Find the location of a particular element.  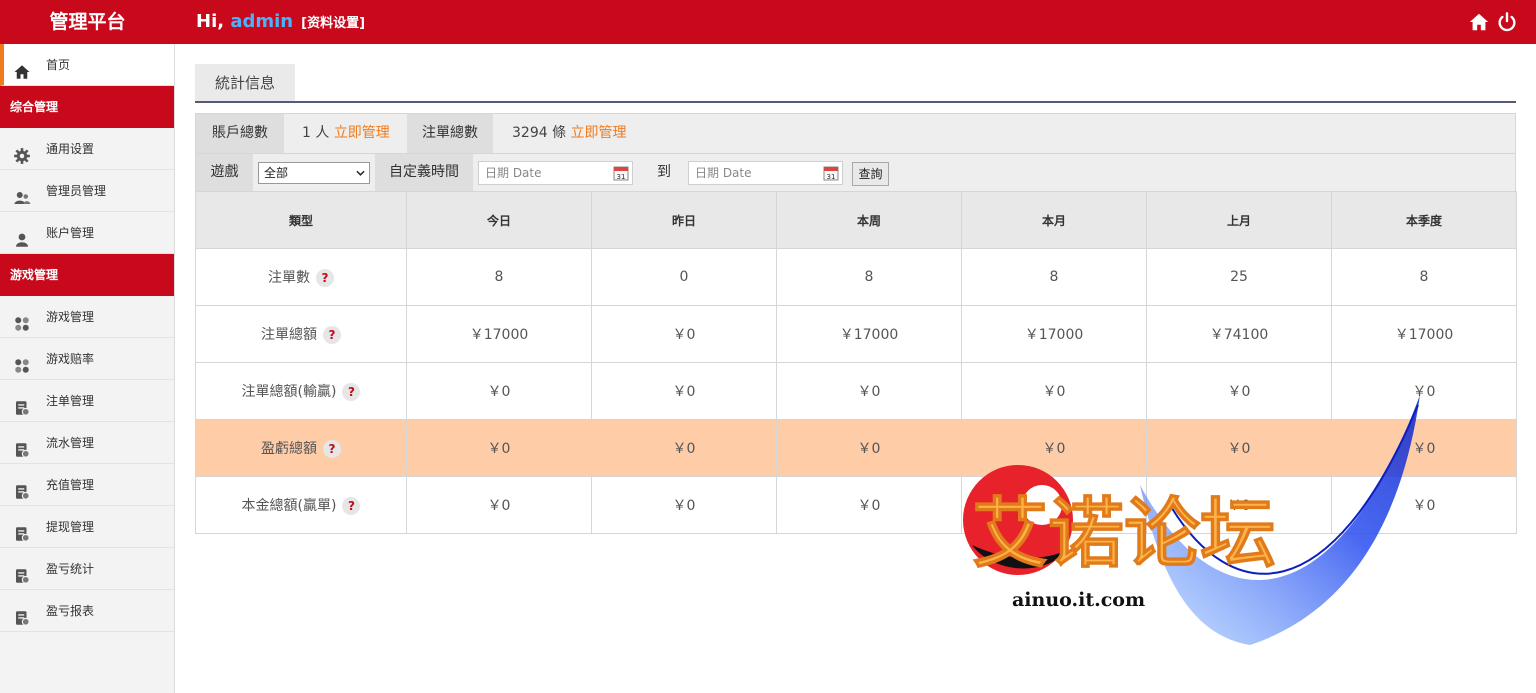

row-label-text: 注單總額(輸贏) is located at coordinates (289, 392).